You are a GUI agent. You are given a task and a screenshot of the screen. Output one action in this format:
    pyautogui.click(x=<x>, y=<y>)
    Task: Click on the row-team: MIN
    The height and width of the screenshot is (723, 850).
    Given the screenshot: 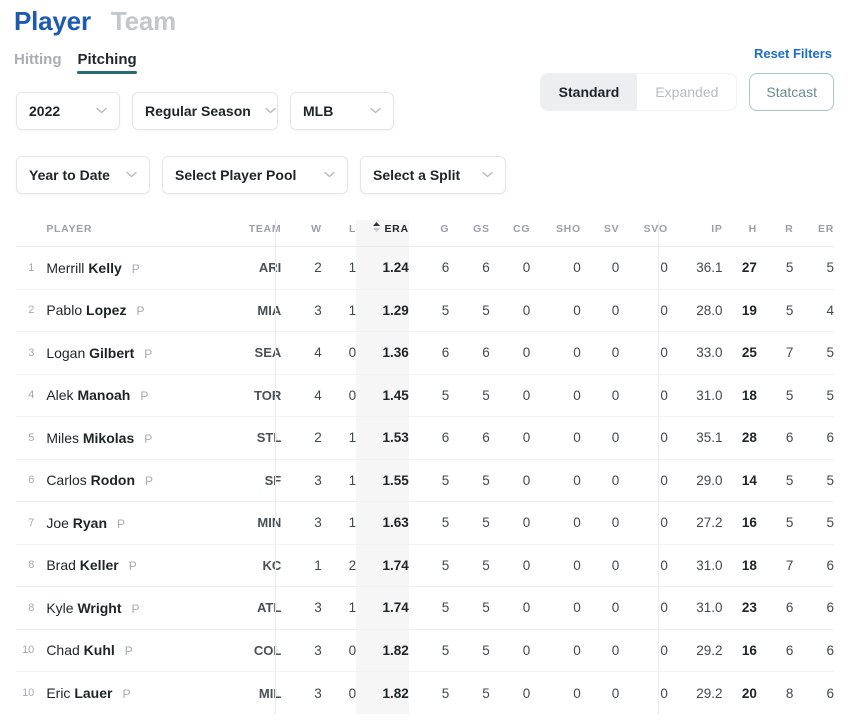 What is the action you would take?
    pyautogui.click(x=269, y=523)
    